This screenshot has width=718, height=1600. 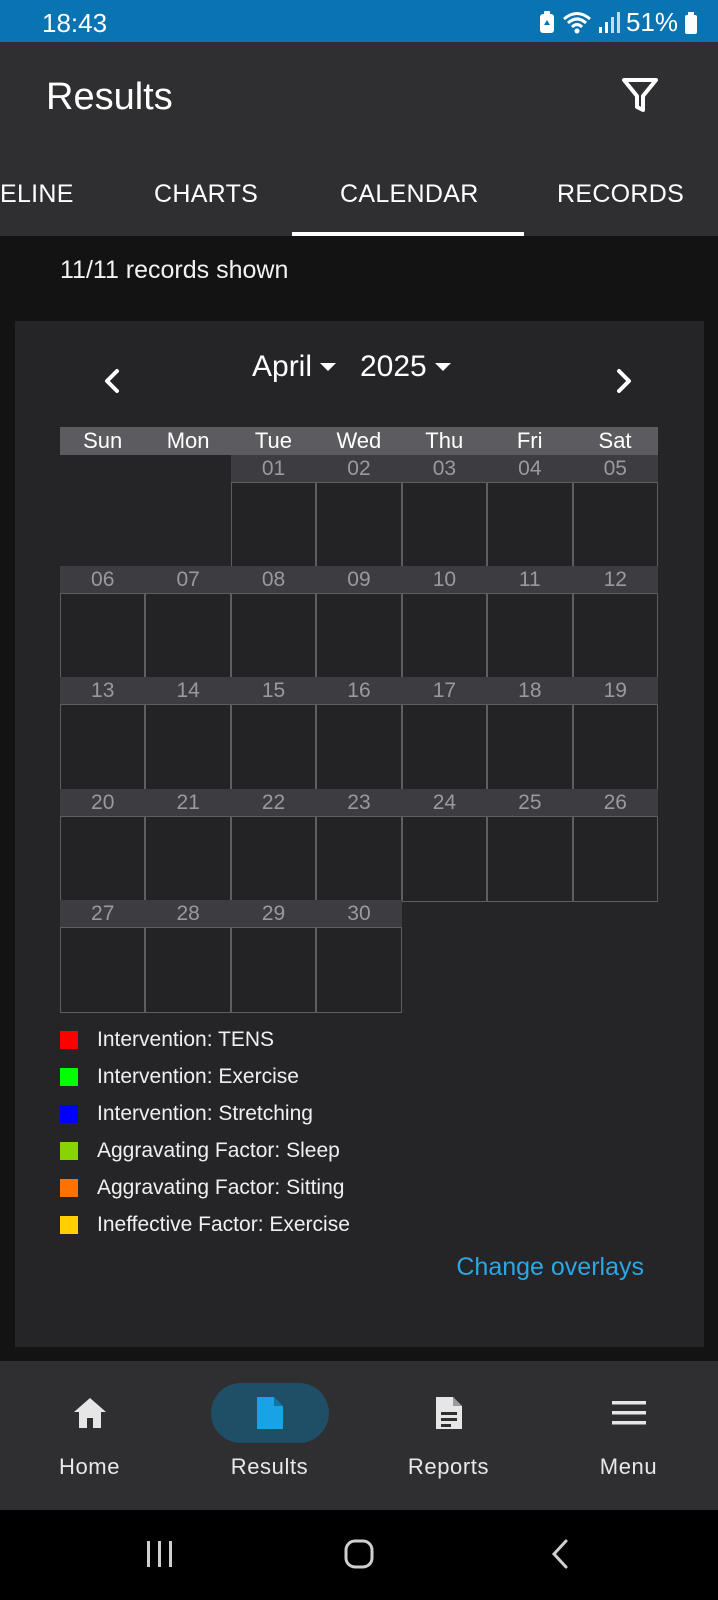 I want to click on calendar-day-cell: 01, so click(x=273, y=511).